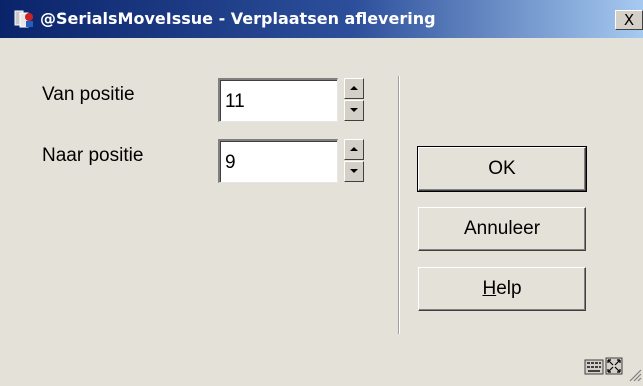  I want to click on help-button: Help, so click(502, 289).